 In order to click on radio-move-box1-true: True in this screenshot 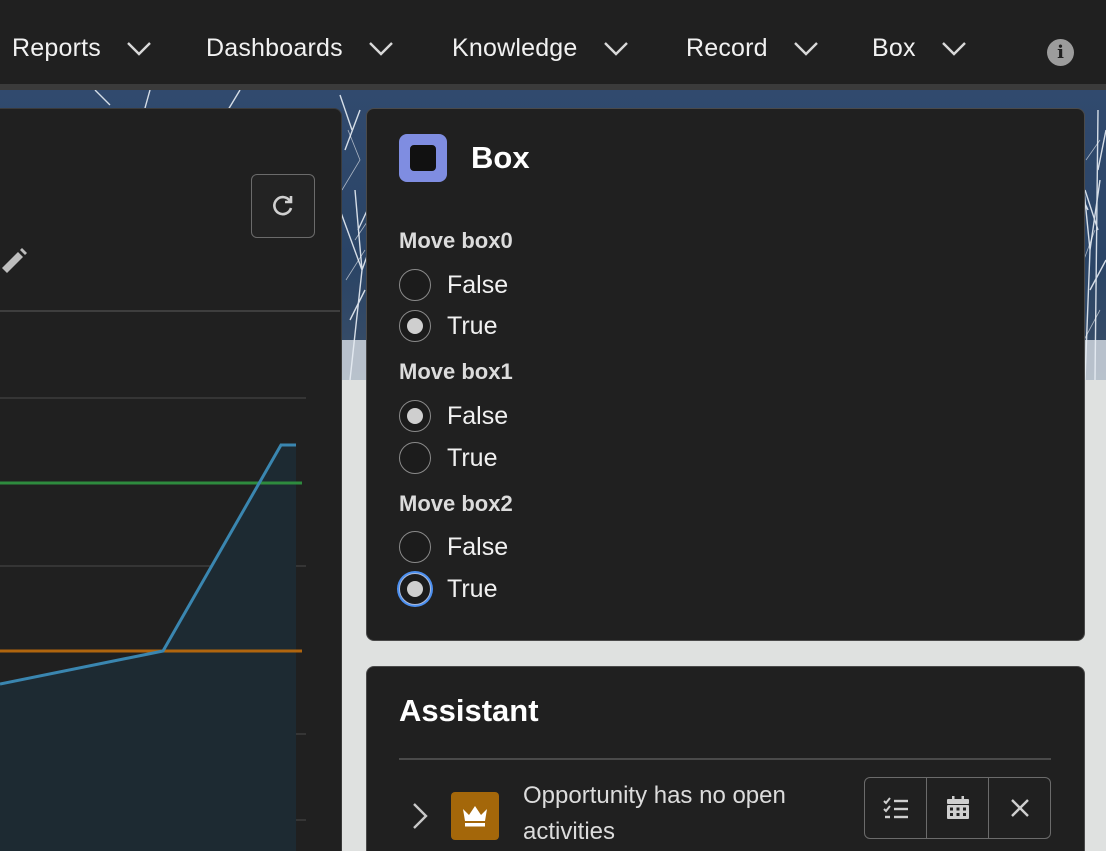, I will do `click(448, 458)`.